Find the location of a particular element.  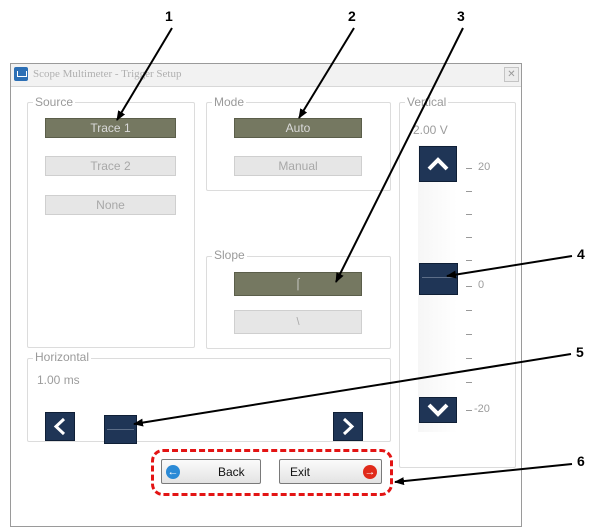

callout-1-arrow is located at coordinates (144, 74).